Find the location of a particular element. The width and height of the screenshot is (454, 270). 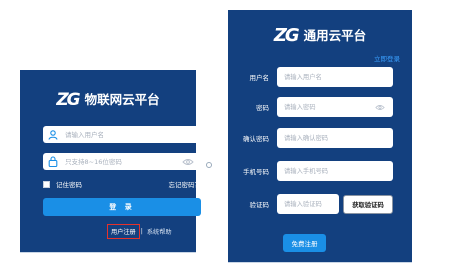

confirm-row: 确认密码 is located at coordinates (320, 138).